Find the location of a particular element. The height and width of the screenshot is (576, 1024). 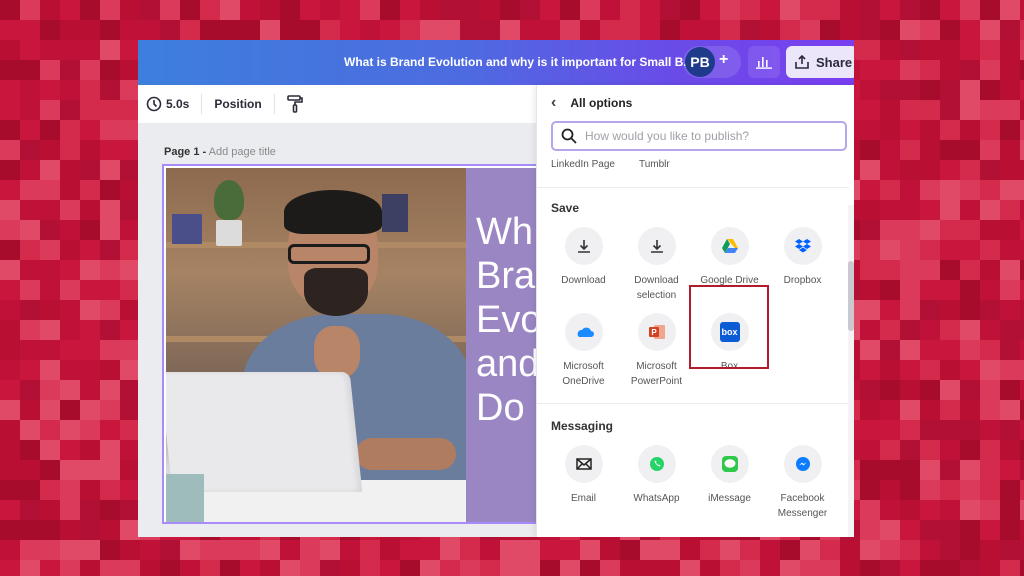

duration-value: 5.0s is located at coordinates (178, 104).